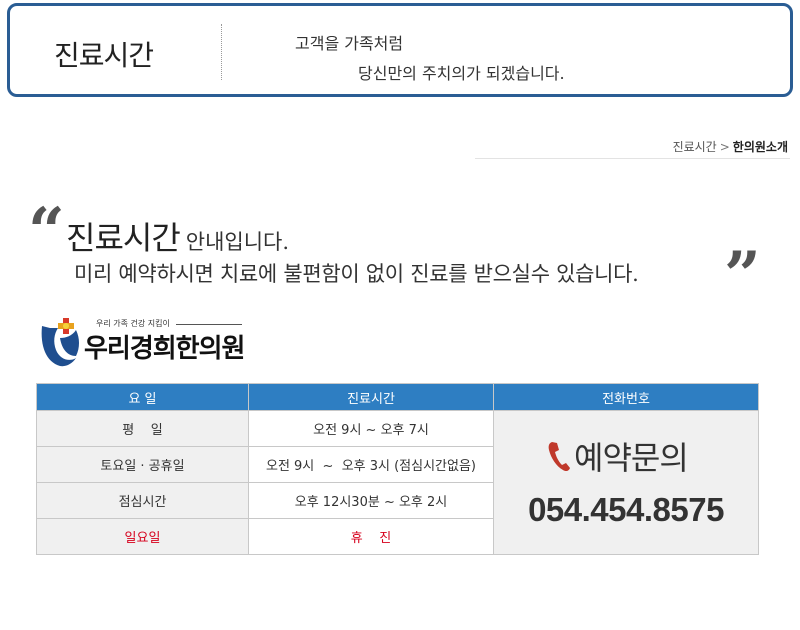  I want to click on column-header-day: 요 일, so click(142, 397).